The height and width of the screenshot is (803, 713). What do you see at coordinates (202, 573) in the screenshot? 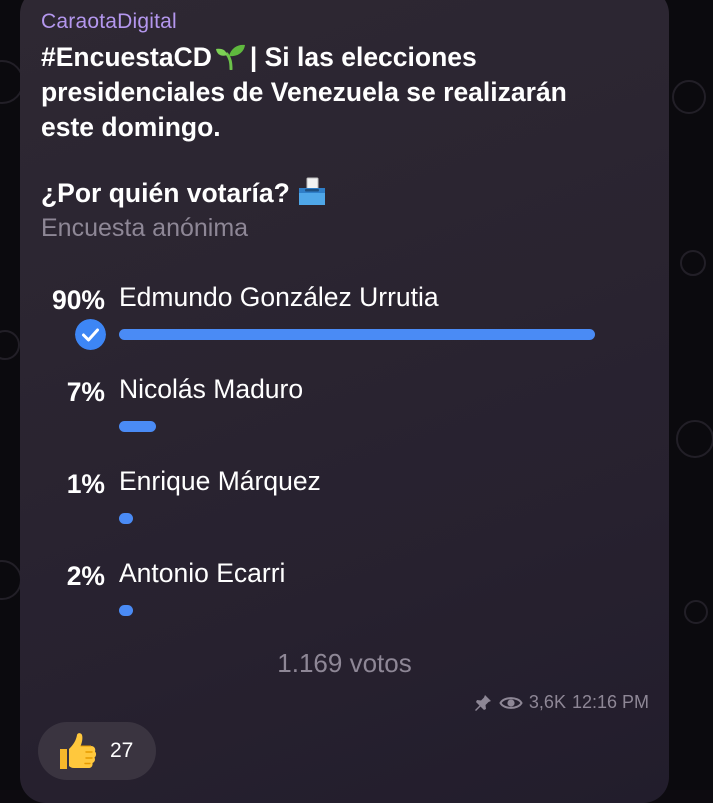
I see `option-label: Antonio Ecarri` at bounding box center [202, 573].